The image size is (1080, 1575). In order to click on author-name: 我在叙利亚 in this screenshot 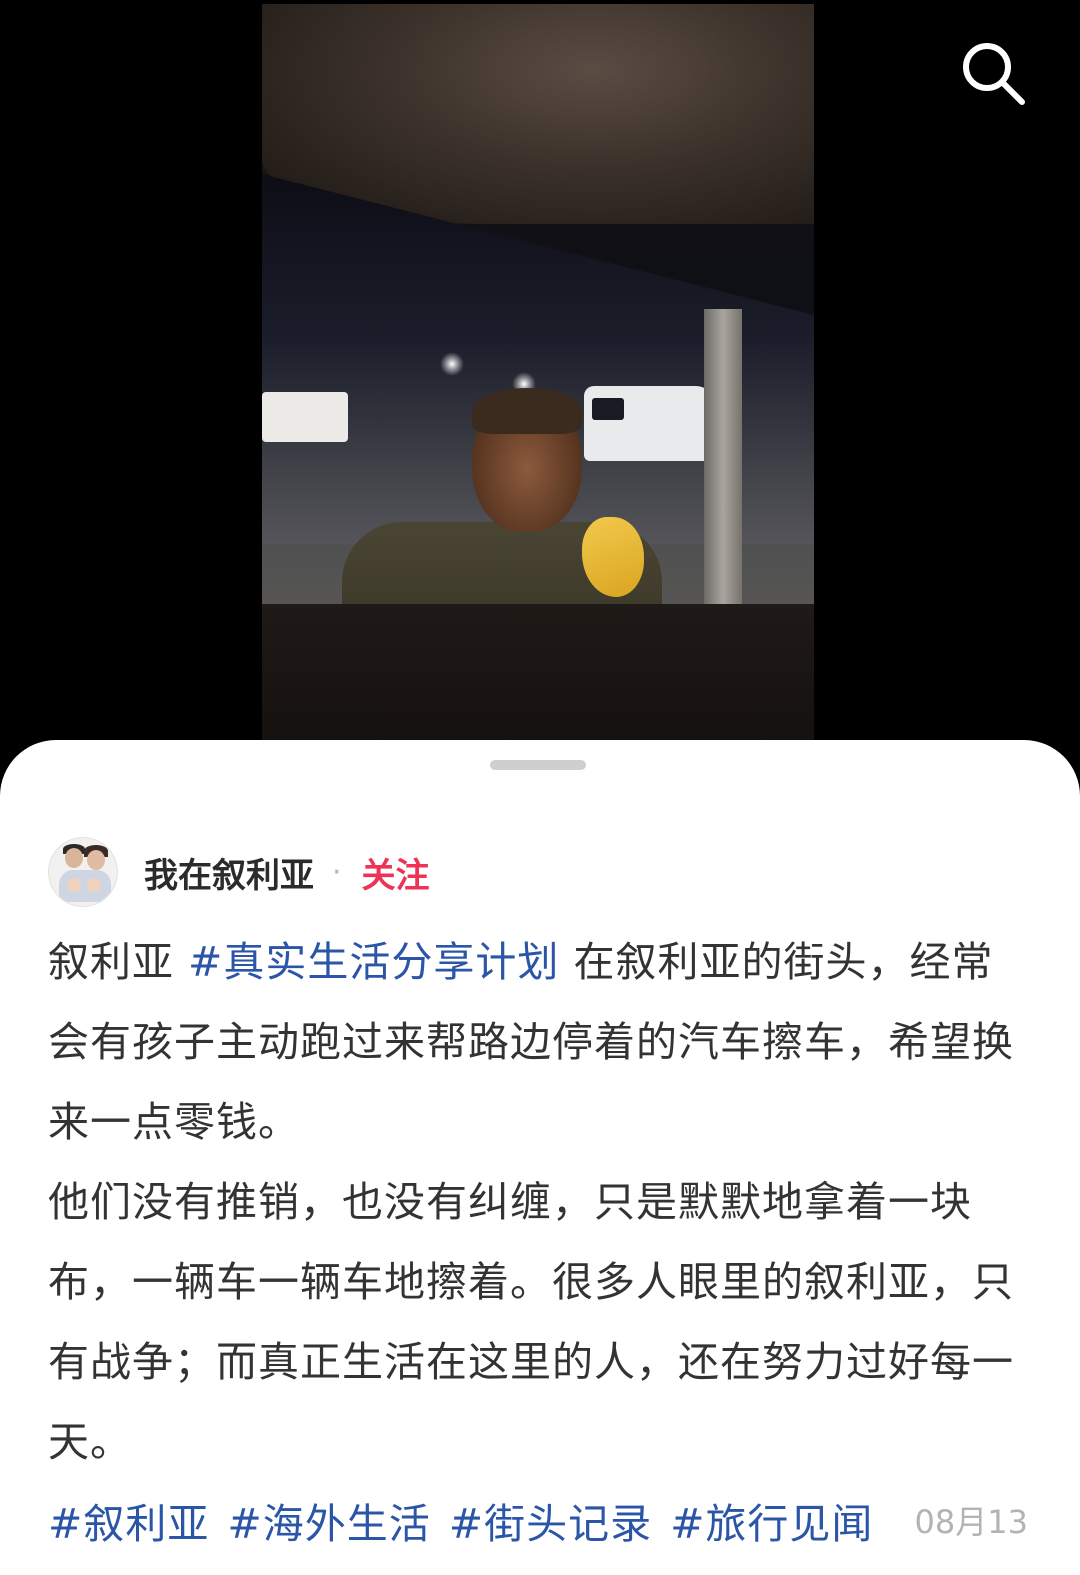, I will do `click(229, 872)`.